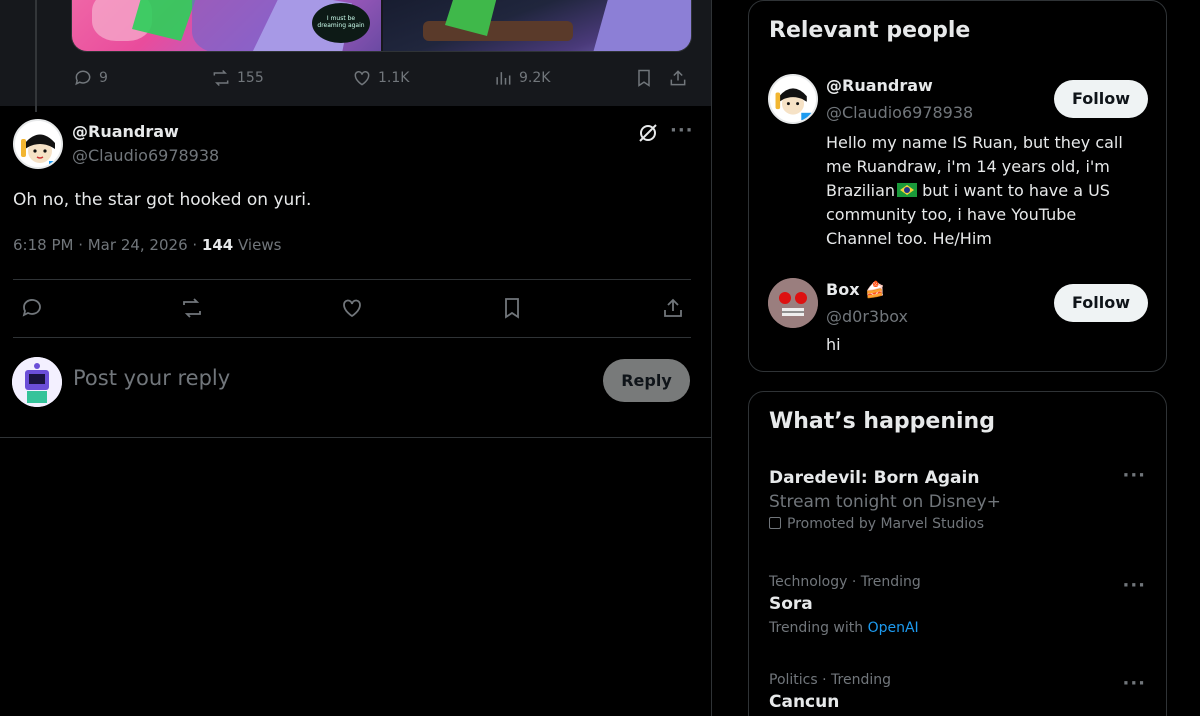  I want to click on reply-button, so click(32, 308).